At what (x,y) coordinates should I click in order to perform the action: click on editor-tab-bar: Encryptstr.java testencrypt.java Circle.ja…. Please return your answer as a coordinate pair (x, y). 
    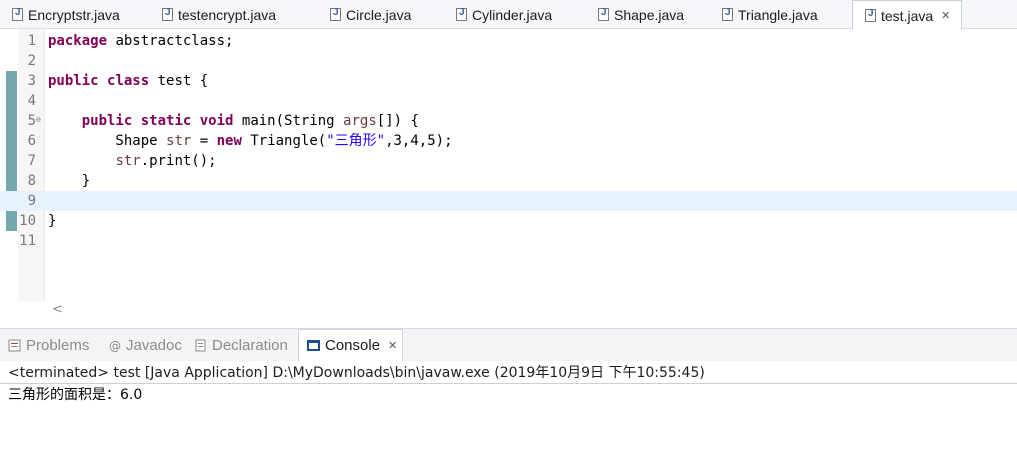
    Looking at the image, I should click on (508, 15).